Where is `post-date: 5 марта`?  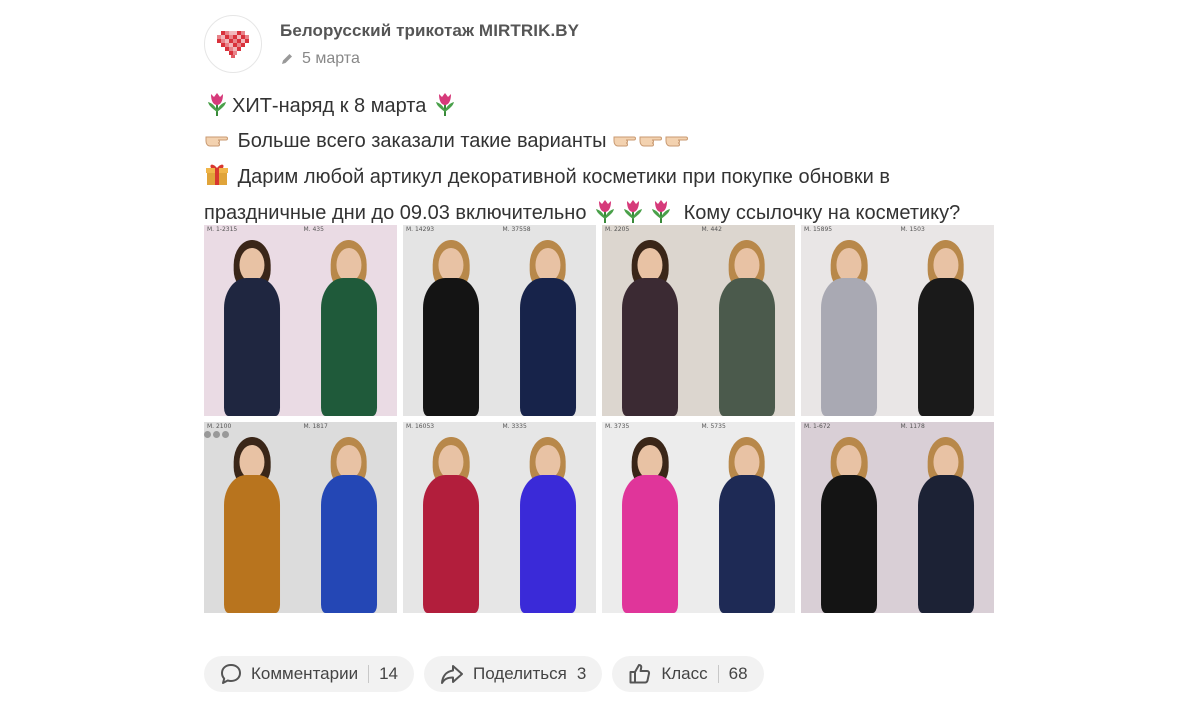
post-date: 5 марта is located at coordinates (331, 59).